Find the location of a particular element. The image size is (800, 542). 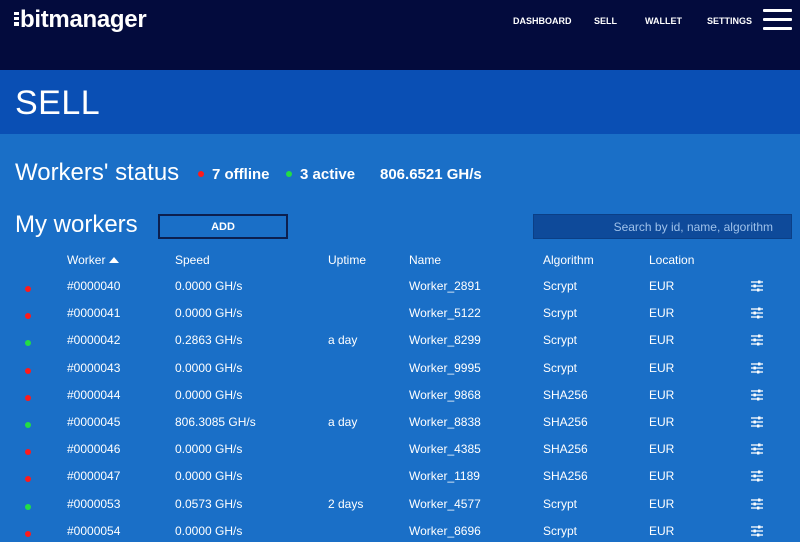

worker-id: #0000040 is located at coordinates (94, 286).